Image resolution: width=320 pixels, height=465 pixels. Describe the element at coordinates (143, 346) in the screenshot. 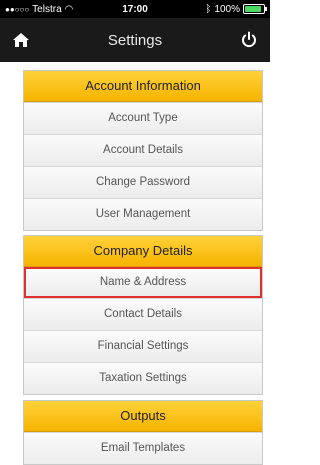

I see `menu-item-financial-settings: Financial Settings` at that location.